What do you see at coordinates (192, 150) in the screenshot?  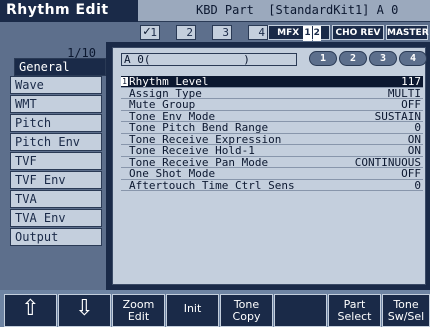 I see `param-name: Tone Receive Hold-1` at bounding box center [192, 150].